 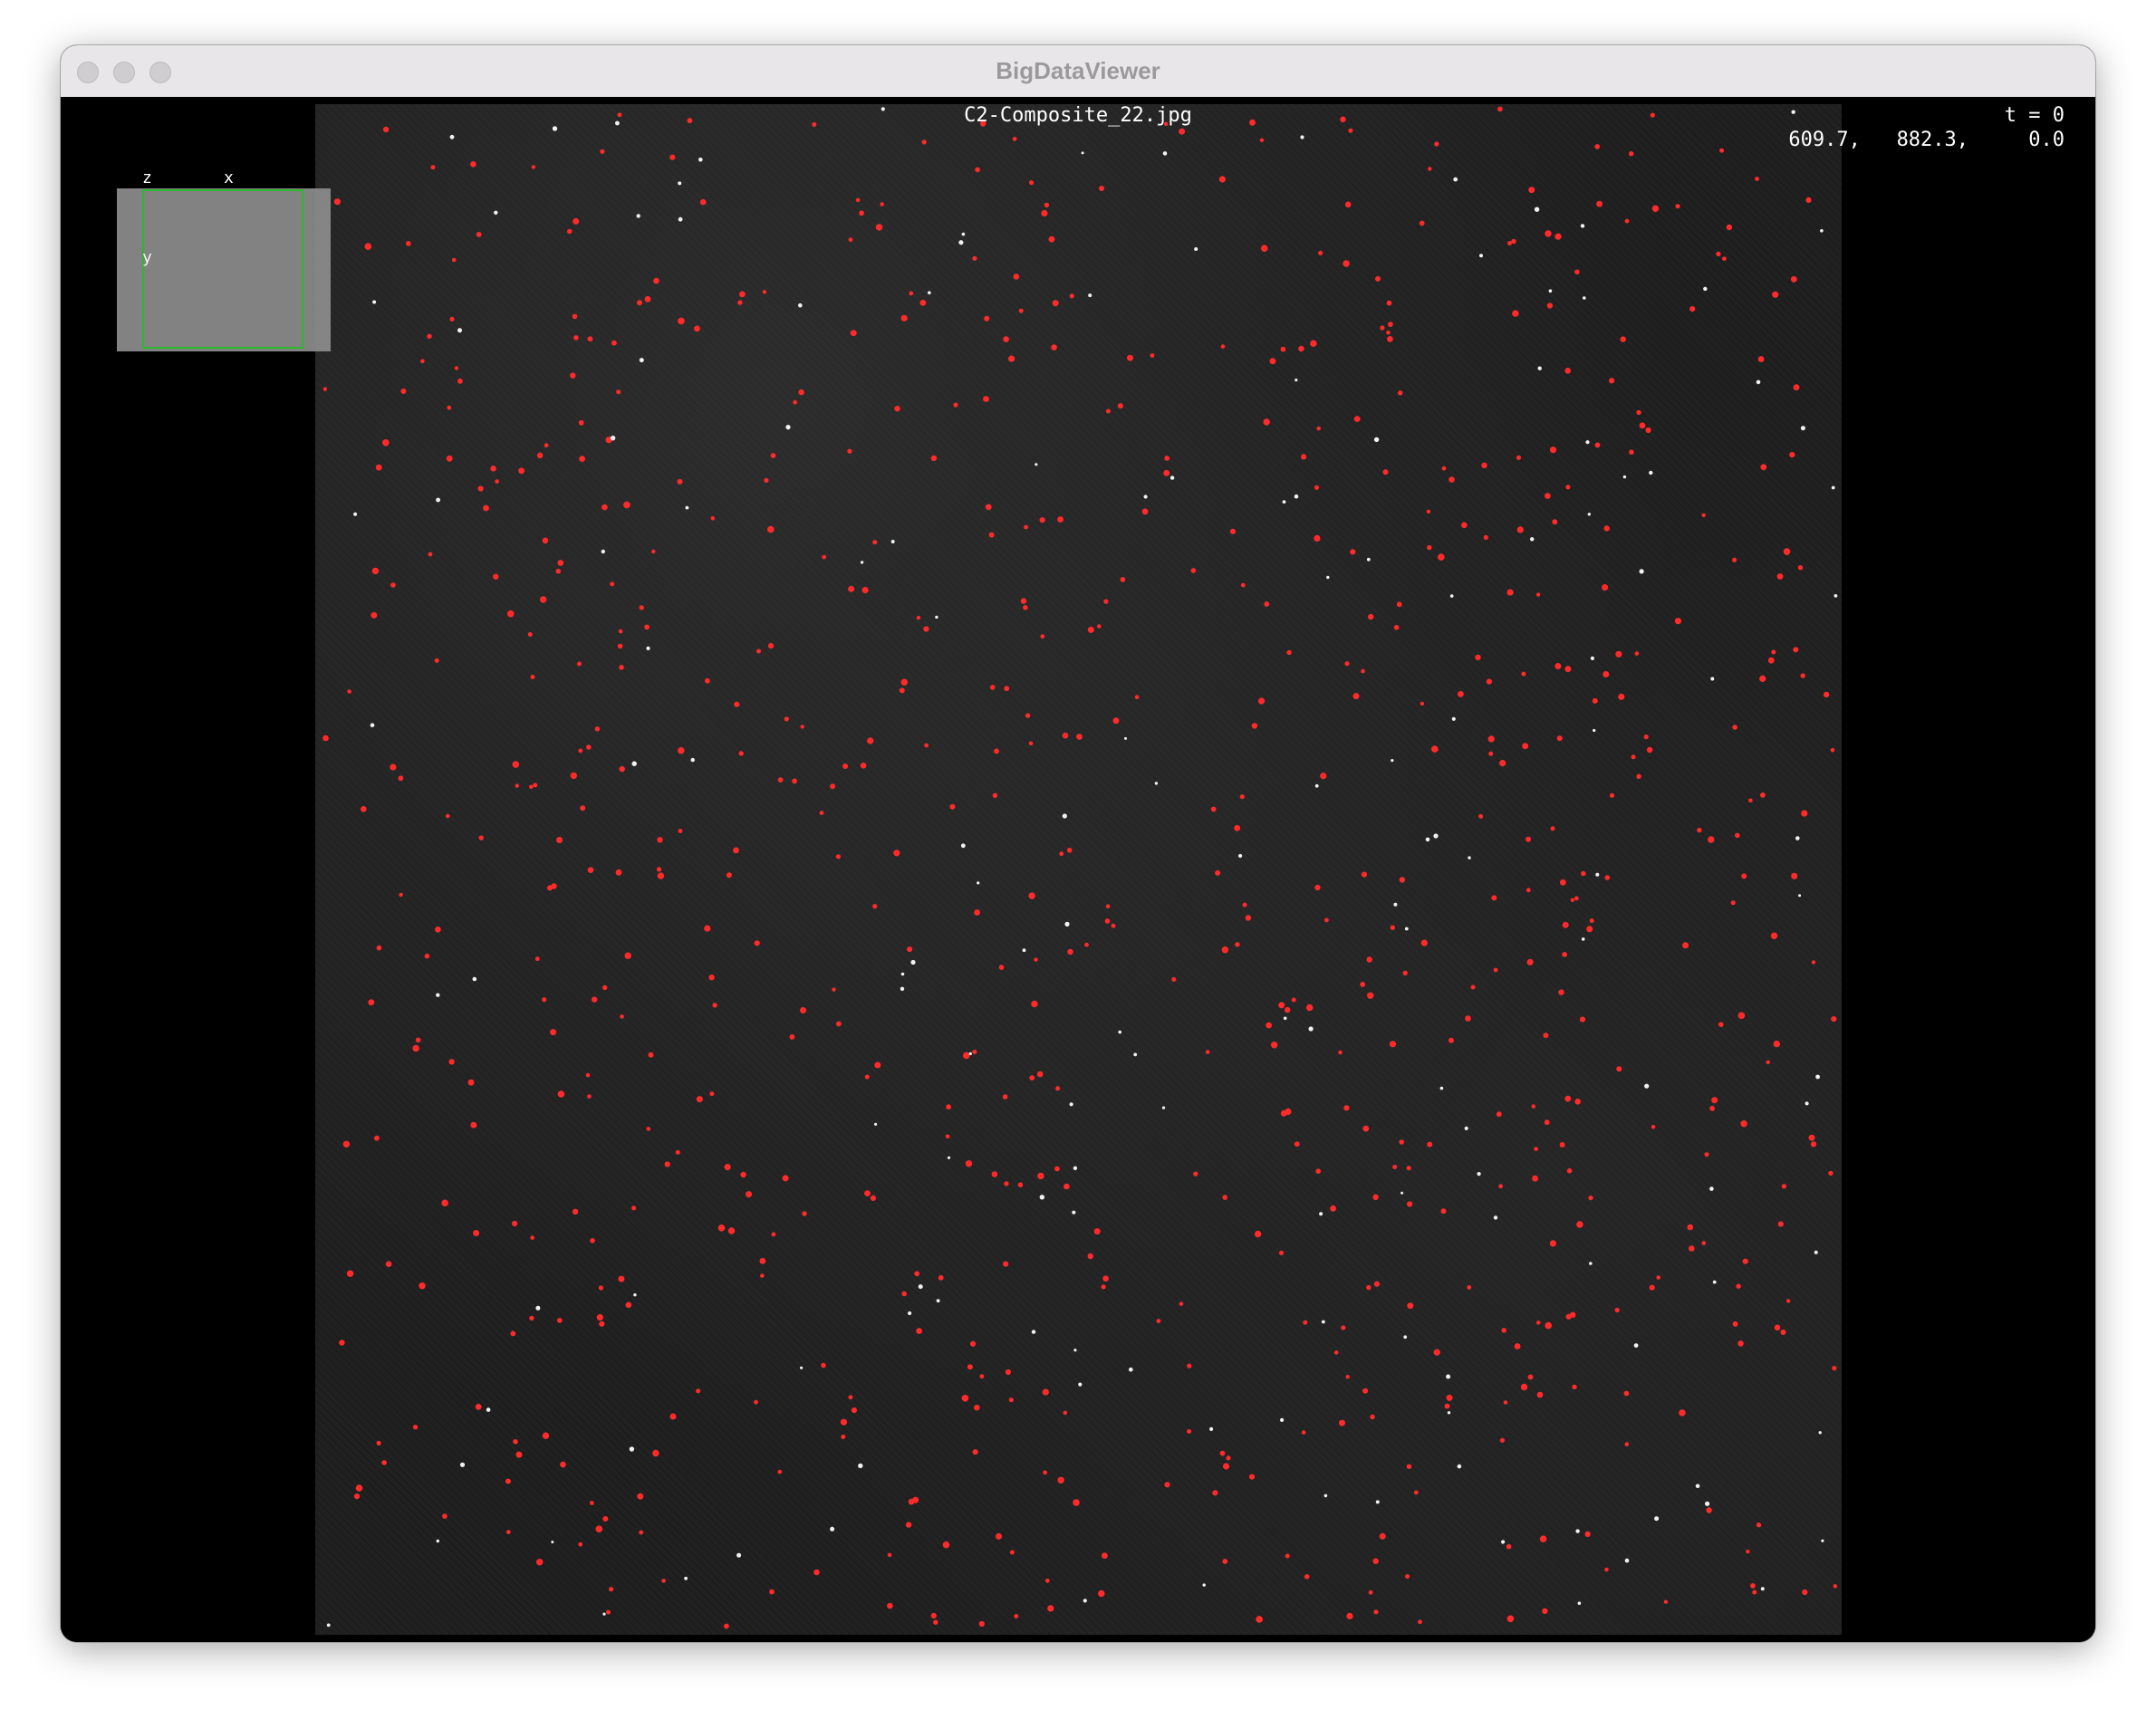 I want to click on navigator-current-view, so click(x=222, y=269).